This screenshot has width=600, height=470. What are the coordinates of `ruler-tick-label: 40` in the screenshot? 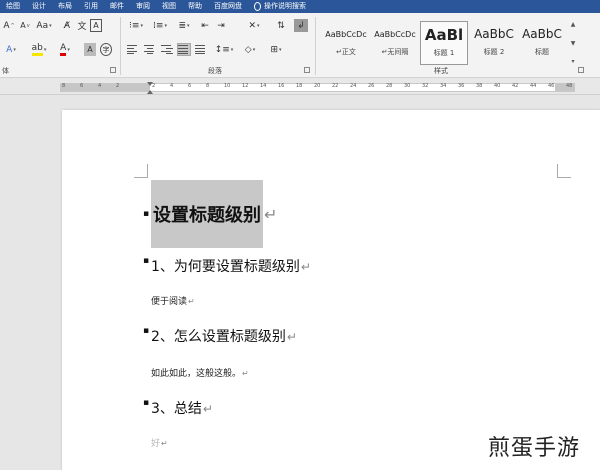 It's located at (497, 86).